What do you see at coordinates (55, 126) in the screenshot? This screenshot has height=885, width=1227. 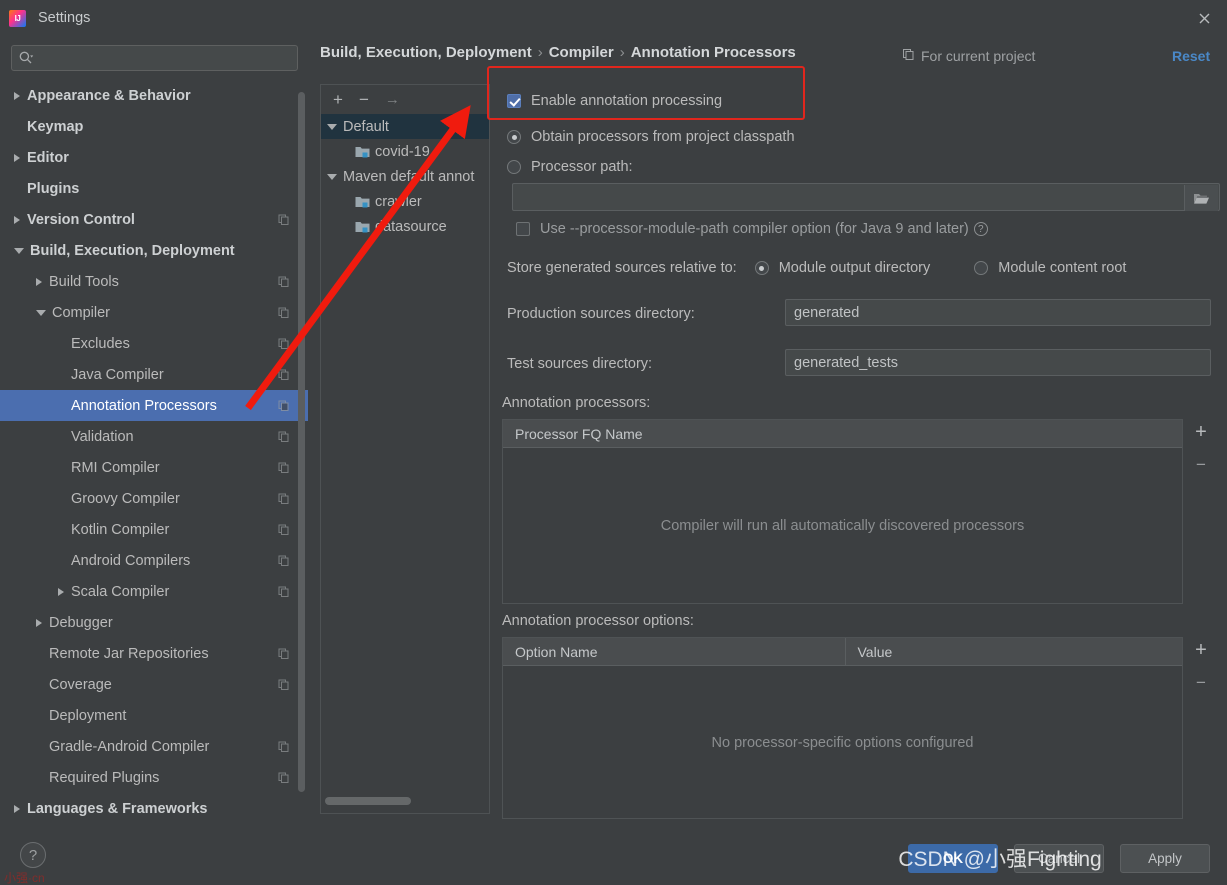 I see `sidebar-item-label: Keymap` at bounding box center [55, 126].